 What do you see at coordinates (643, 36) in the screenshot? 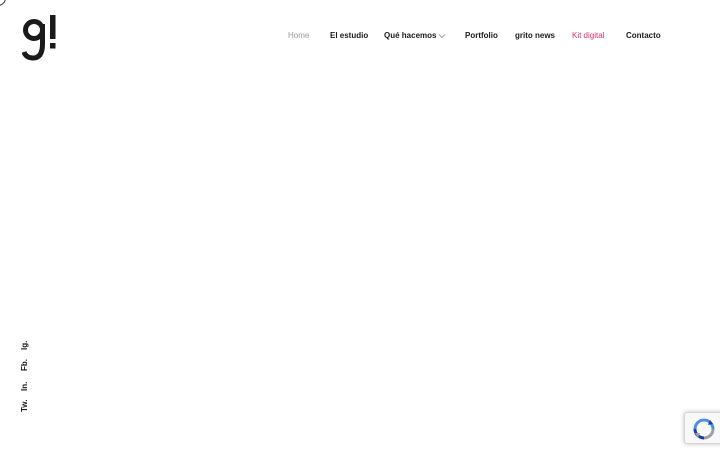
I see `nav-item-contacto: Contacto` at bounding box center [643, 36].